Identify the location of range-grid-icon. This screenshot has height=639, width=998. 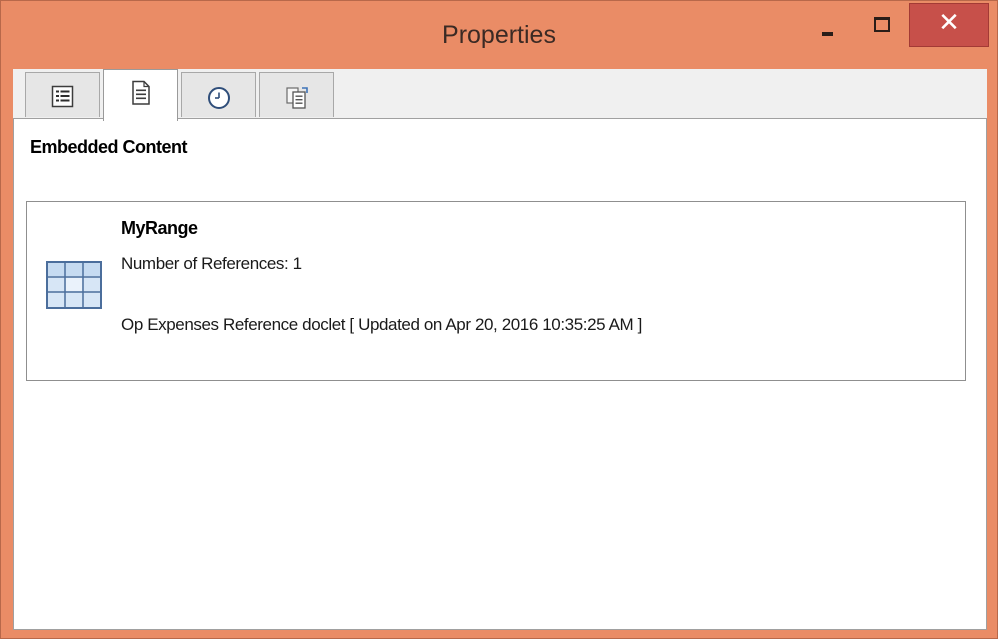
(74, 285).